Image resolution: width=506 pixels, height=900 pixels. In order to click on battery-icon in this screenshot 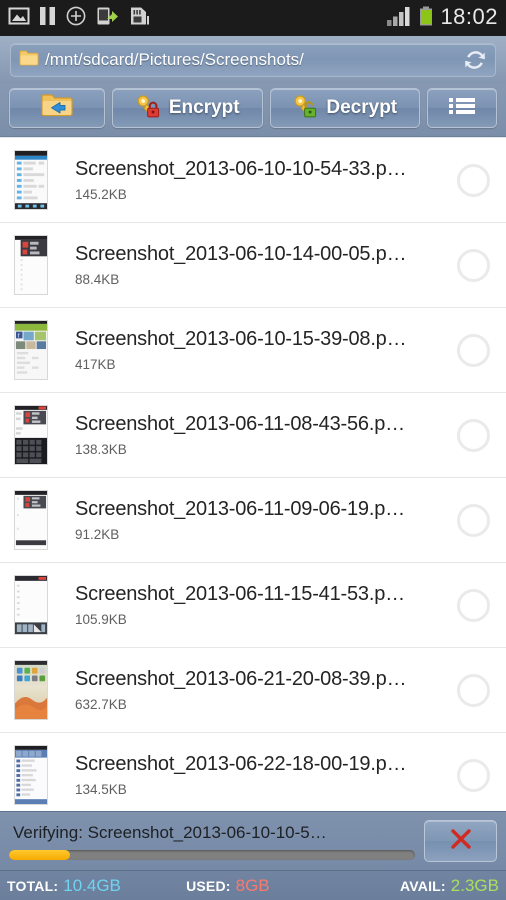, I will do `click(426, 18)`.